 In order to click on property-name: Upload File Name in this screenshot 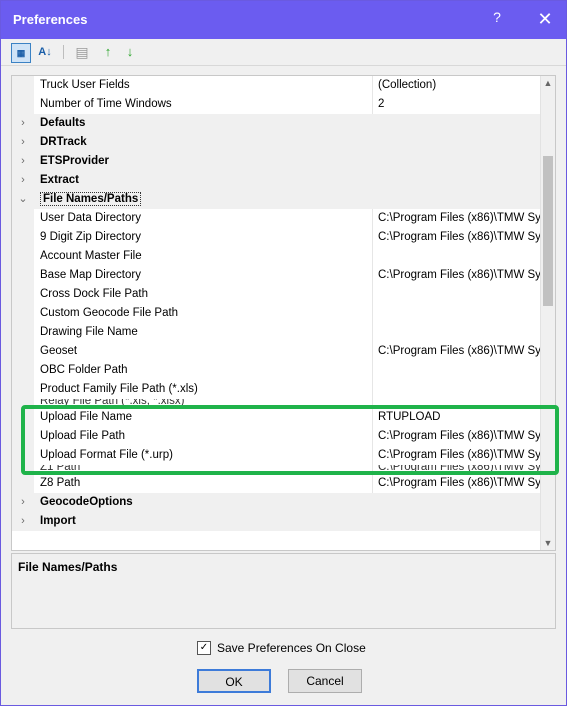, I will do `click(86, 417)`.